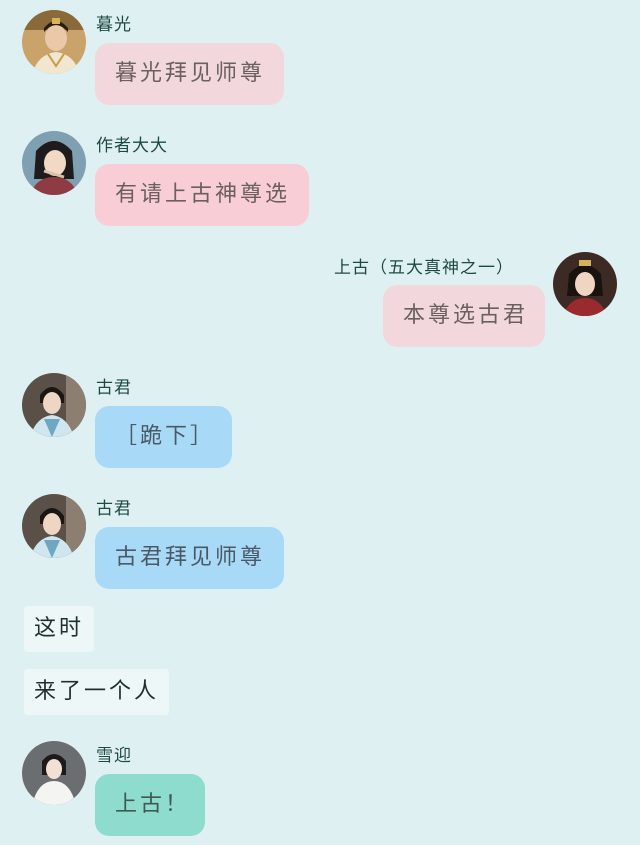  Describe the element at coordinates (54, 42) in the screenshot. I see `avatar-muguang-icon` at that location.